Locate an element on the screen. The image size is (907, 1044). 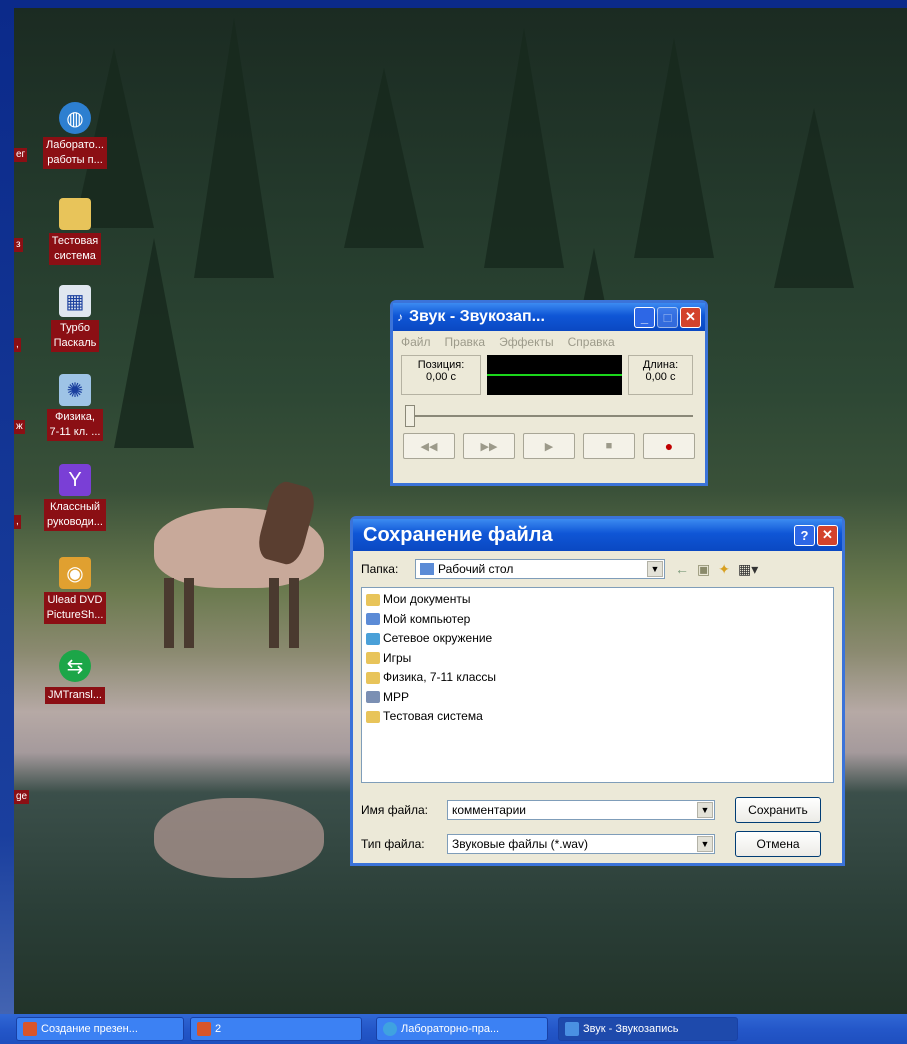
position-display: Позиция: 0,00 с is located at coordinates (441, 375).